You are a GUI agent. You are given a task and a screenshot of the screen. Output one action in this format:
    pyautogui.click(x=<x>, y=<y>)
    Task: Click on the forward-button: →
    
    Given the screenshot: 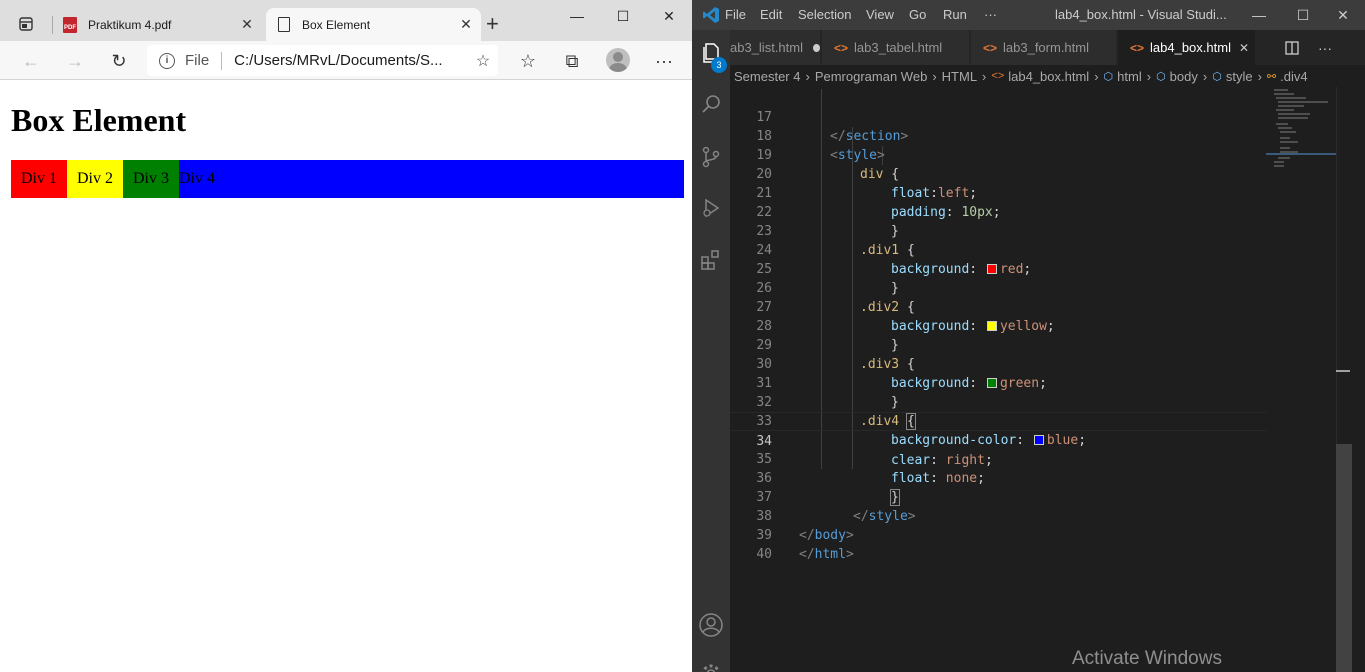 What is the action you would take?
    pyautogui.click(x=75, y=61)
    